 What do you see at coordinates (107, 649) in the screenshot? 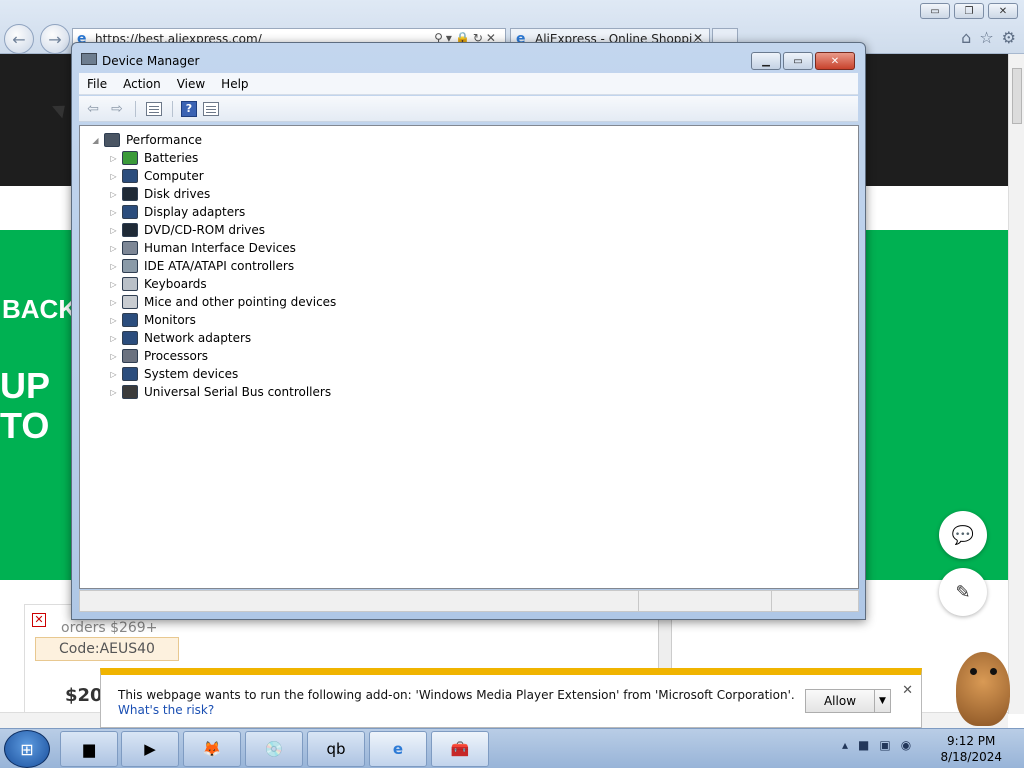
I see `coupon-code: Code:AEUS40` at bounding box center [107, 649].